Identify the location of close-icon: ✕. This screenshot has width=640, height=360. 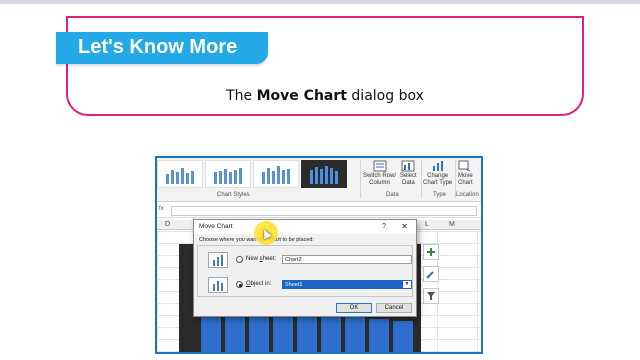
(404, 226).